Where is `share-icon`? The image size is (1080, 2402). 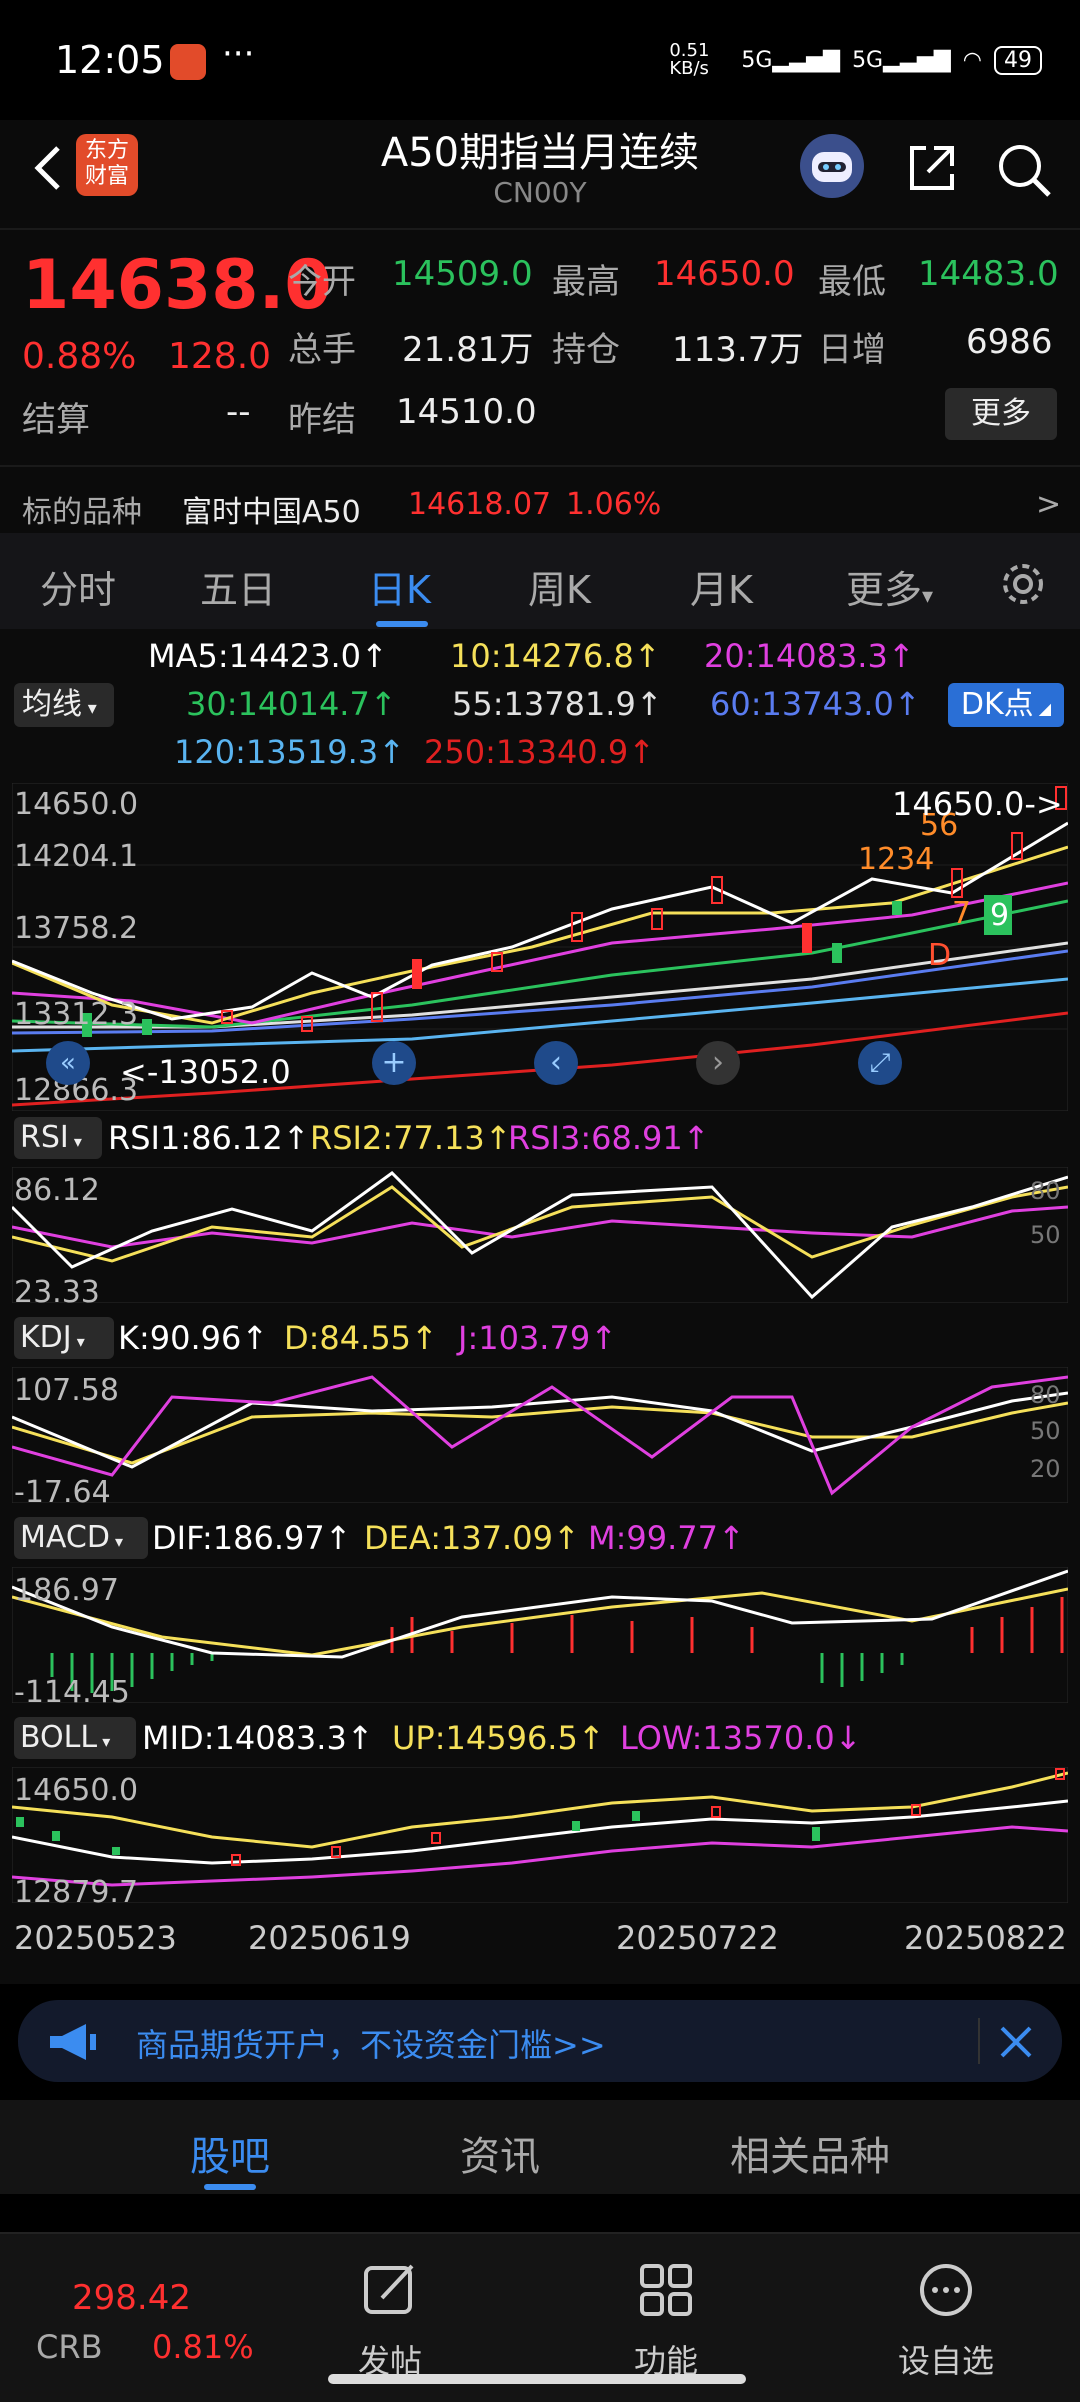
share-icon is located at coordinates (932, 168).